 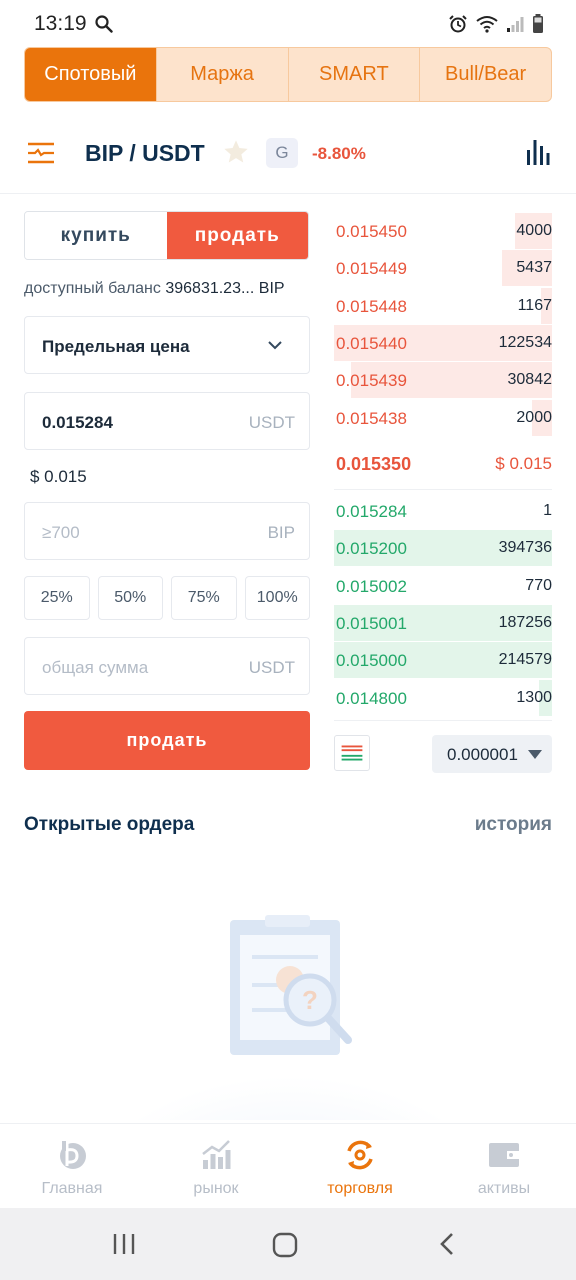 What do you see at coordinates (530, 380) in the screenshot?
I see `ask-quantity: 30842` at bounding box center [530, 380].